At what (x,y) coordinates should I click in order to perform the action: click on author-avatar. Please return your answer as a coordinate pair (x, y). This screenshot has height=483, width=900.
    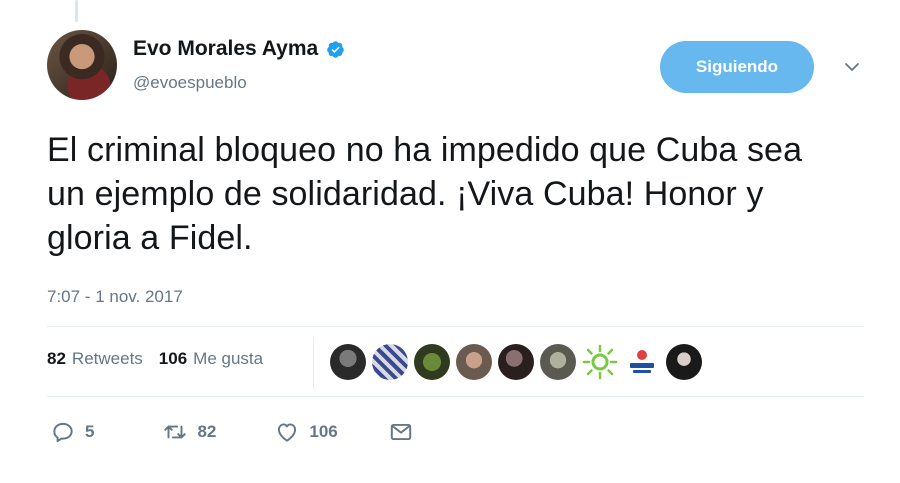
    Looking at the image, I should click on (82, 65).